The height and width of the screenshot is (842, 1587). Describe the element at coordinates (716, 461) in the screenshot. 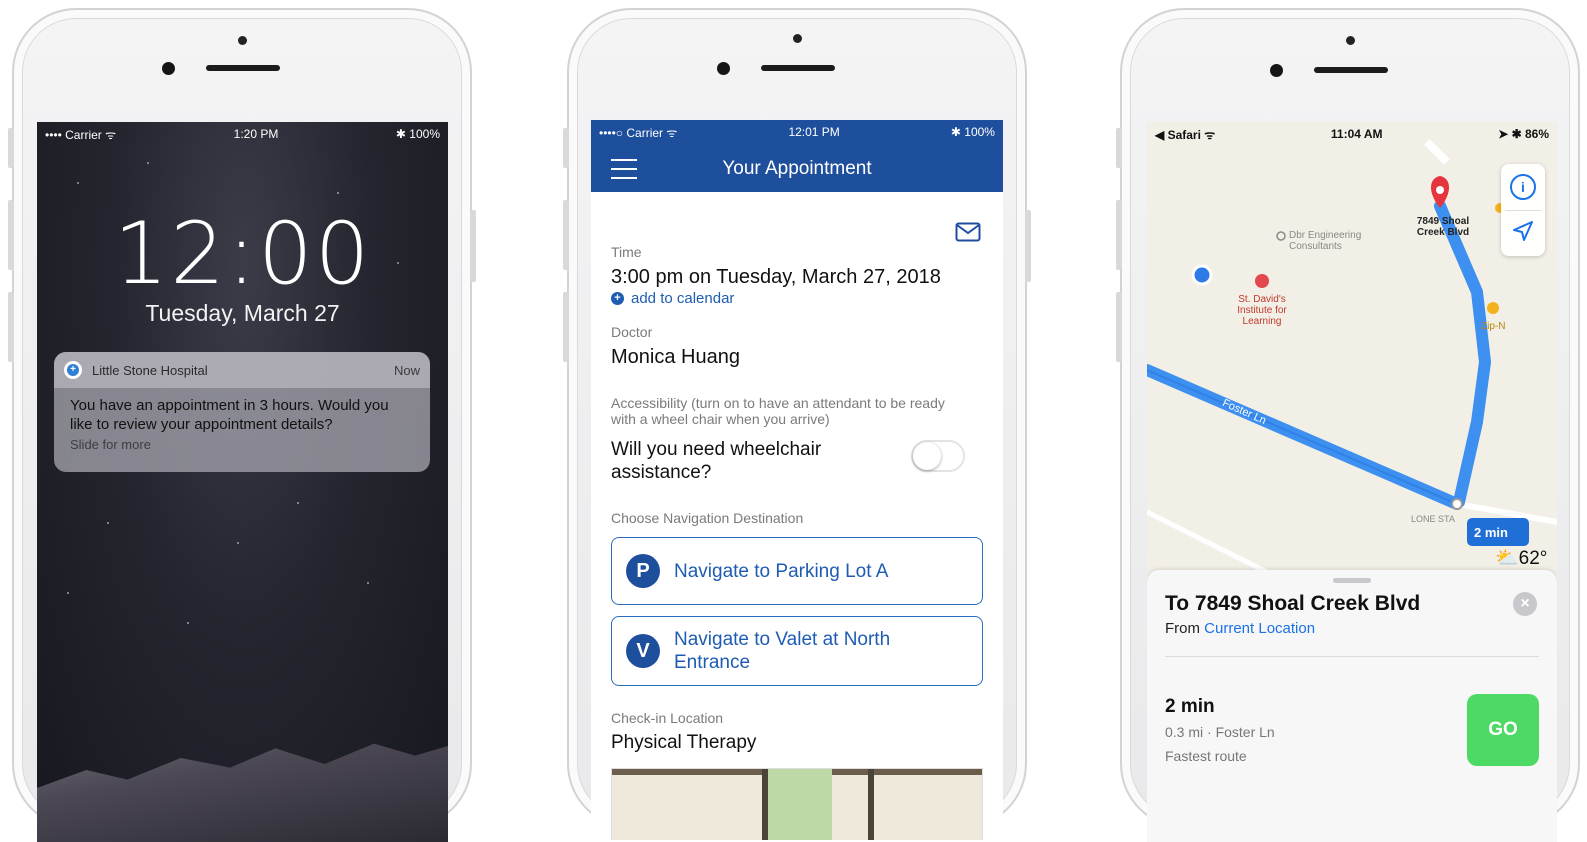

I see `wheelchair-question: Will you need wheelchair assistance?` at that location.